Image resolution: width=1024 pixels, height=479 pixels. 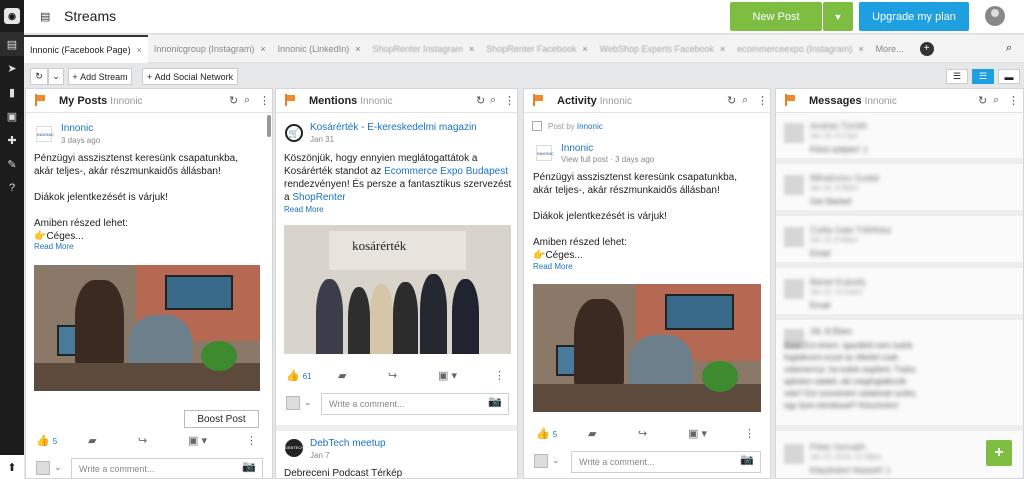 I want to click on post-author: Kosárérték - E-kereskedelmi magazin, so click(x=393, y=127).